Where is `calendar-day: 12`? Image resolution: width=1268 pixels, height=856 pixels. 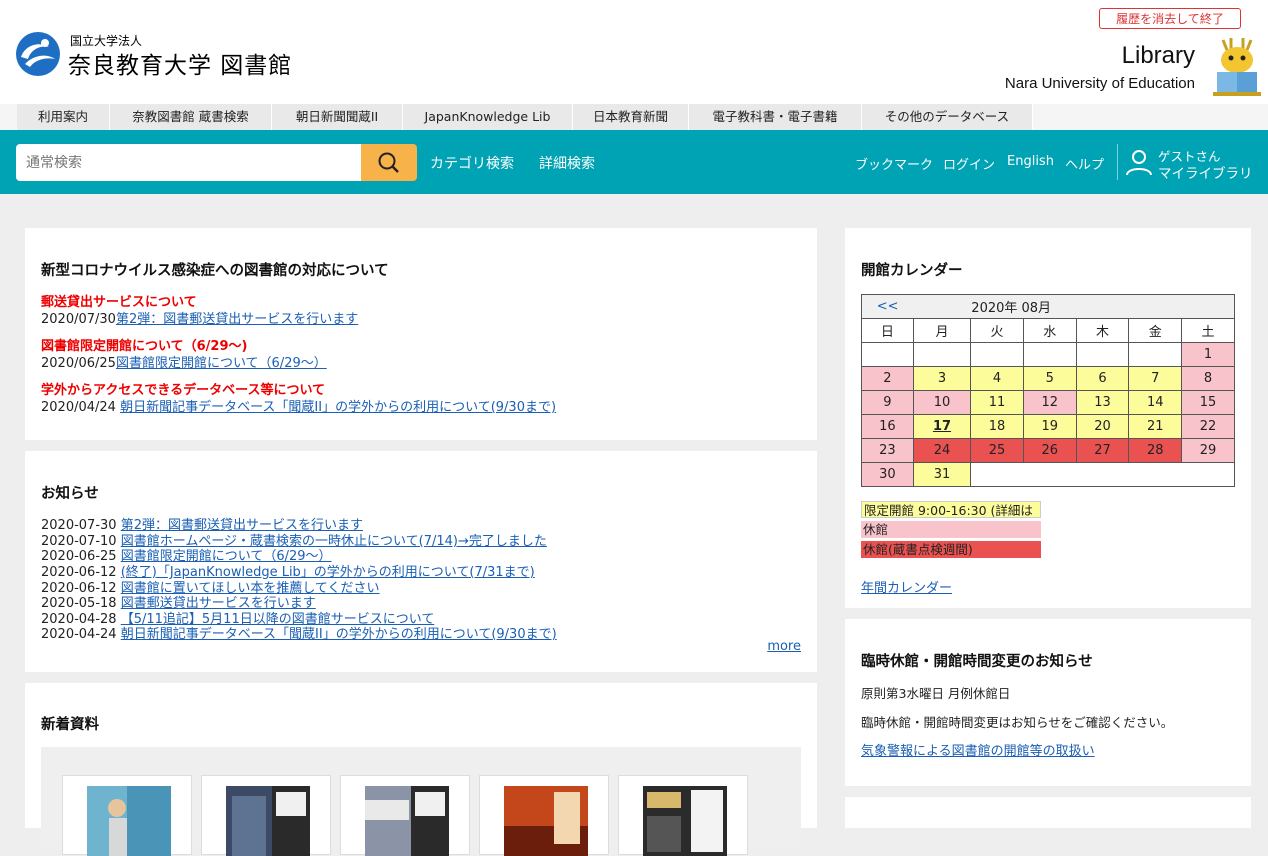
calendar-day: 12 is located at coordinates (1049, 402).